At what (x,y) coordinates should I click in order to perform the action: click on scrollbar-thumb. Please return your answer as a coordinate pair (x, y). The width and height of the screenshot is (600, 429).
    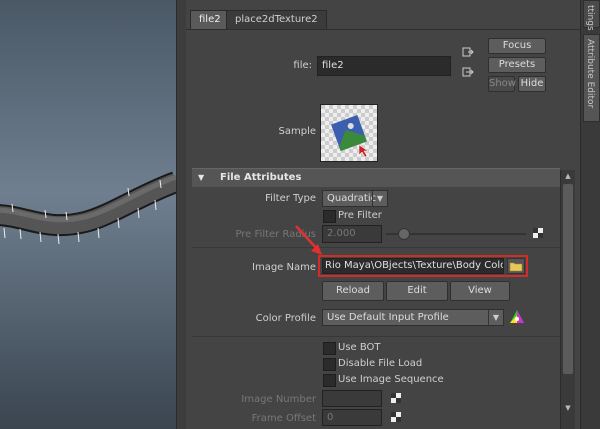
    Looking at the image, I should click on (568, 279).